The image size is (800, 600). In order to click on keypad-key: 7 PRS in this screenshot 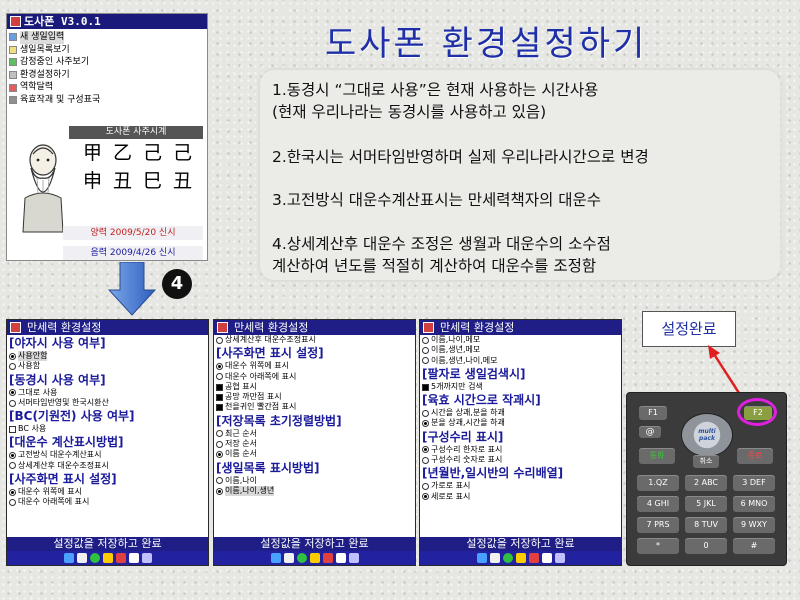, I will do `click(658, 525)`.